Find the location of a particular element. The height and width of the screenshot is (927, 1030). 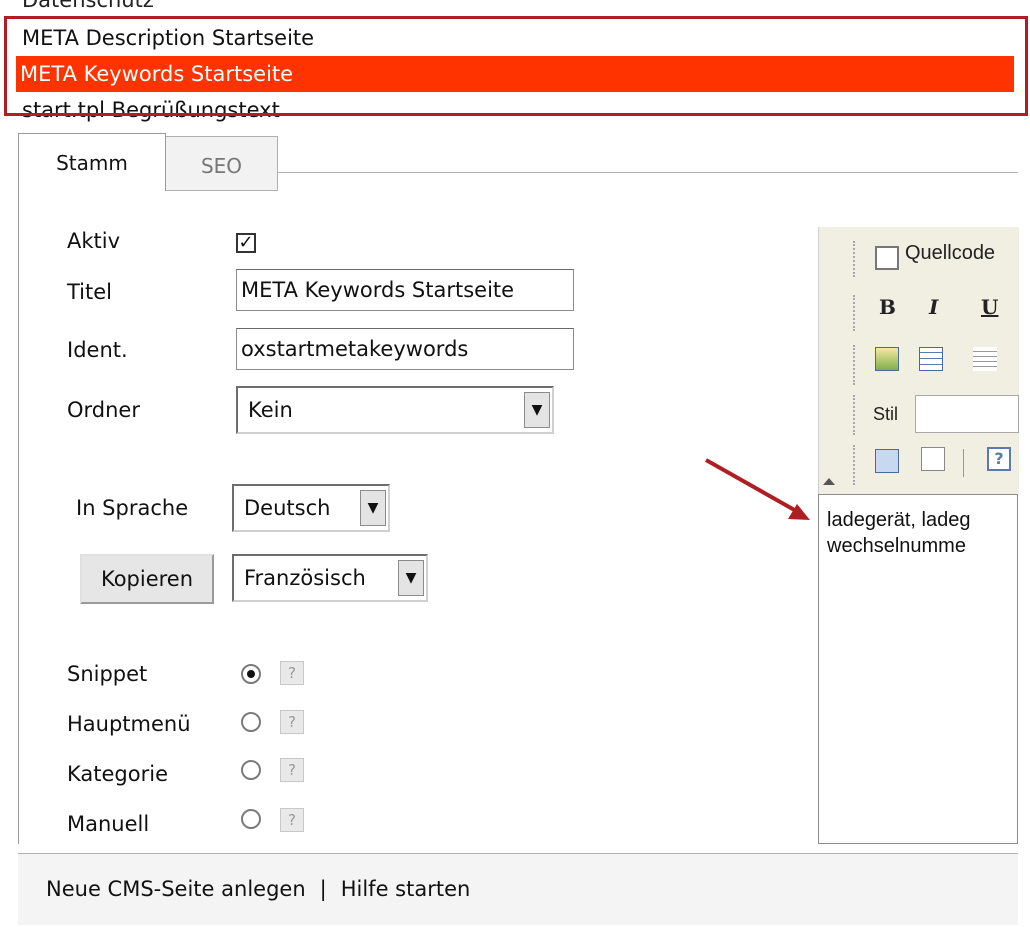

sprache-select: Deutsch ▼ is located at coordinates (311, 508).